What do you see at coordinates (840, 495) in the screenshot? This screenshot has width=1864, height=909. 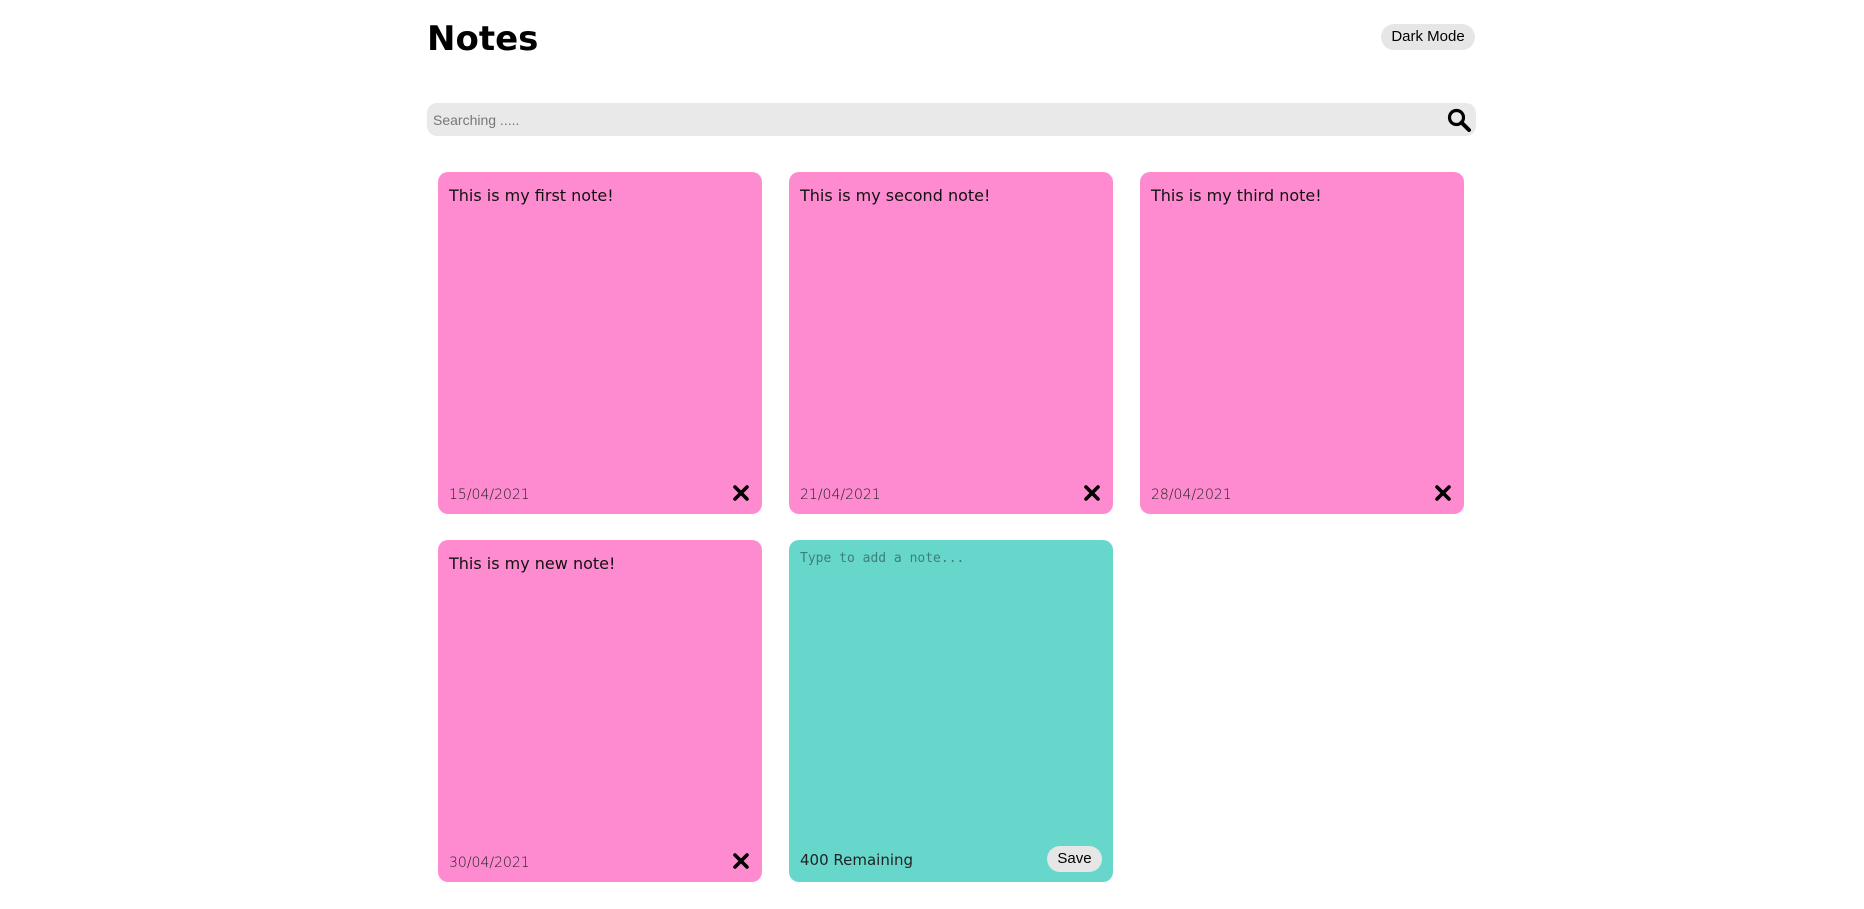 I see `note-date: 21/04/2021` at bounding box center [840, 495].